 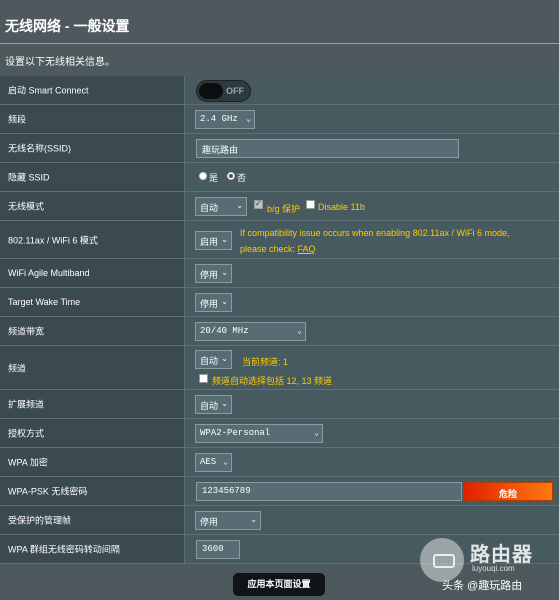 I want to click on faq-link: FAQ, so click(x=307, y=249).